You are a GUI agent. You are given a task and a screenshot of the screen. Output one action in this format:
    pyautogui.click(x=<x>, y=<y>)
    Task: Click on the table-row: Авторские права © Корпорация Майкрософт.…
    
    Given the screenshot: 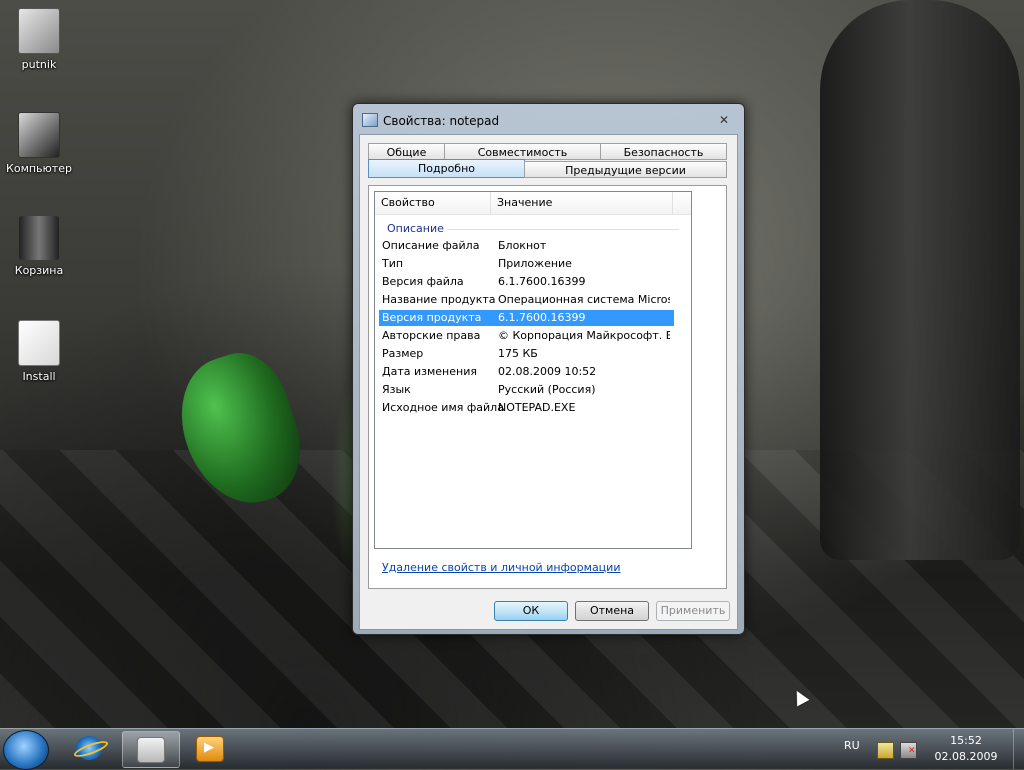 What is the action you would take?
    pyautogui.click(x=526, y=336)
    